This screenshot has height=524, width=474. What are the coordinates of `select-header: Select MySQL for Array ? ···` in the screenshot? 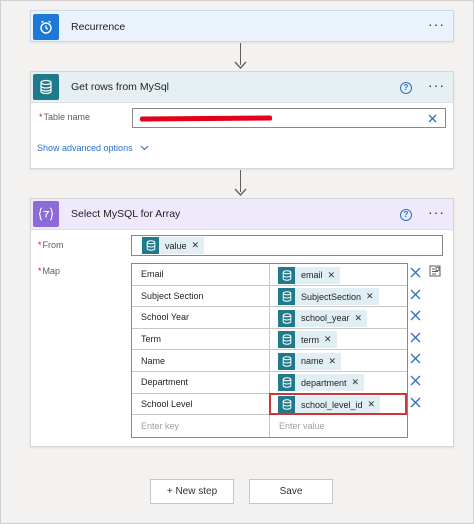 It's located at (242, 214).